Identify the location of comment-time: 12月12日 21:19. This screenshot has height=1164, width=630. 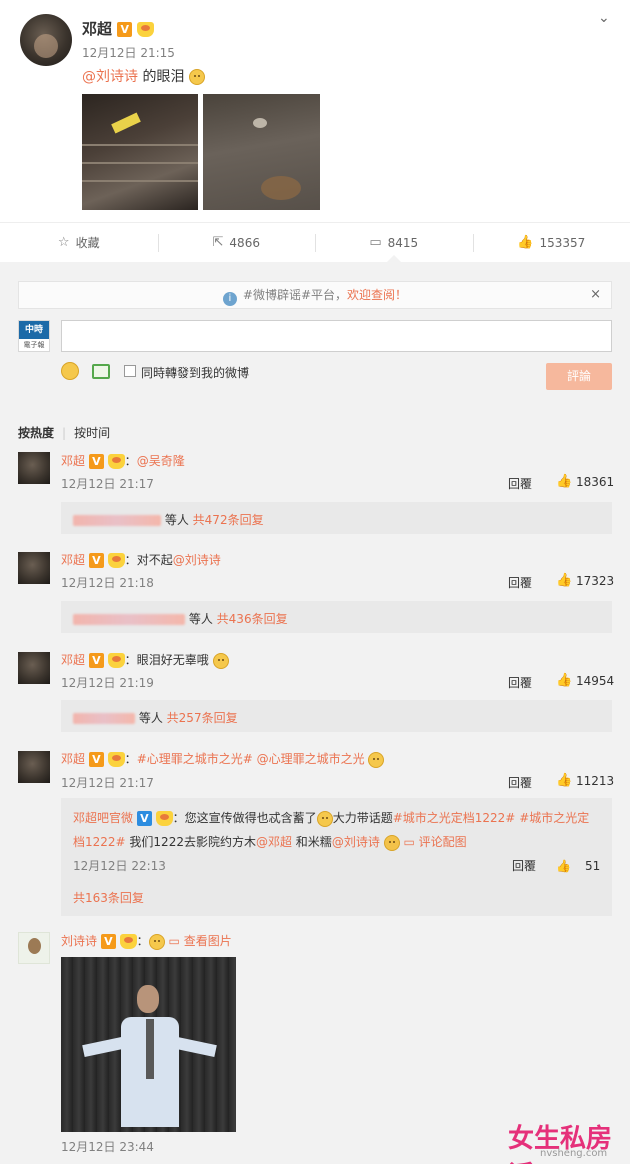
(107, 683).